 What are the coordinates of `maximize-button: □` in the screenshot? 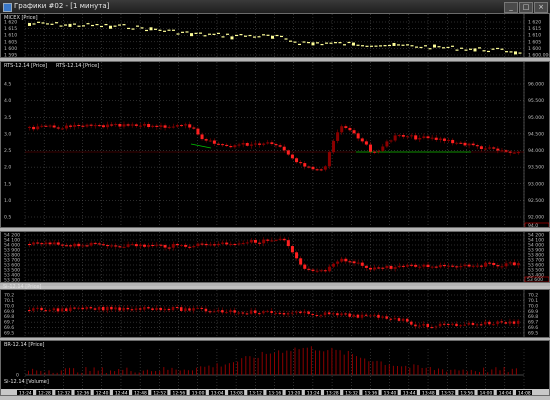 It's located at (526, 7).